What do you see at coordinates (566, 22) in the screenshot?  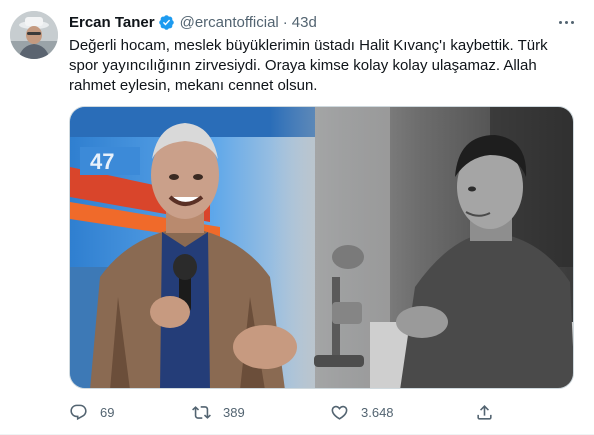 I see `more-icon` at bounding box center [566, 22].